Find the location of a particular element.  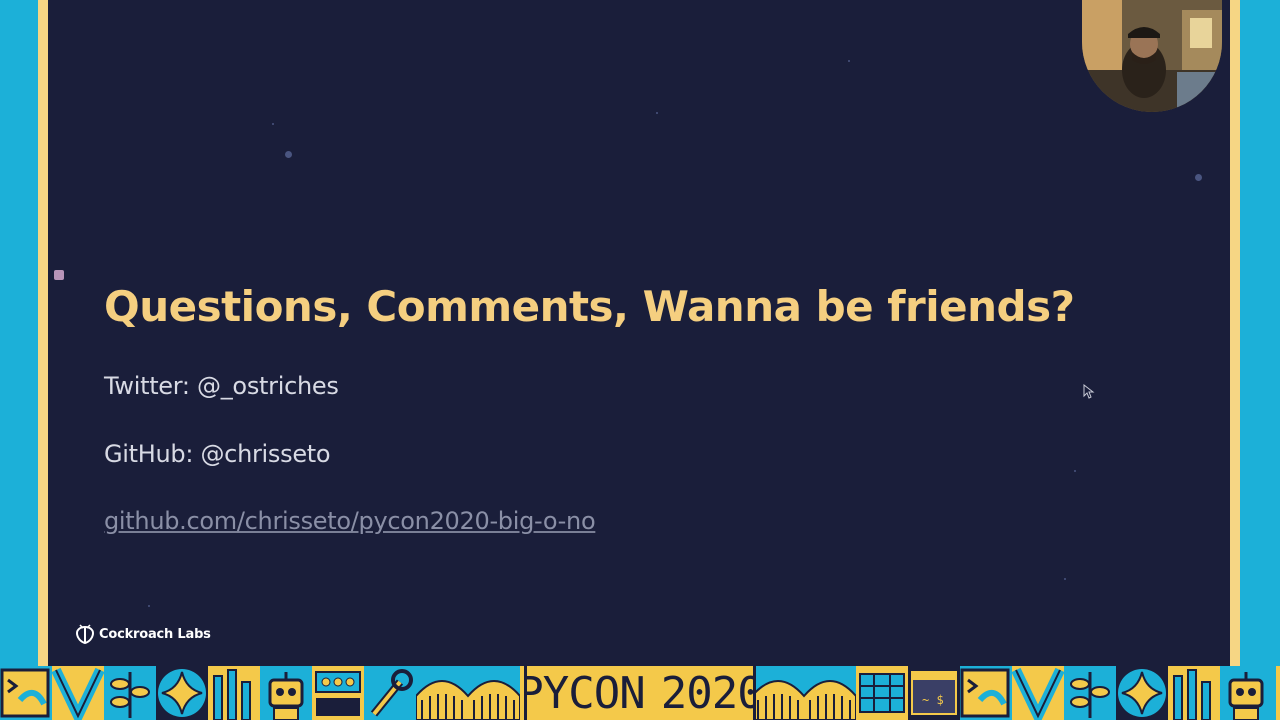

slide-title: Questions, Comments, Wanna be friends? is located at coordinates (589, 306).